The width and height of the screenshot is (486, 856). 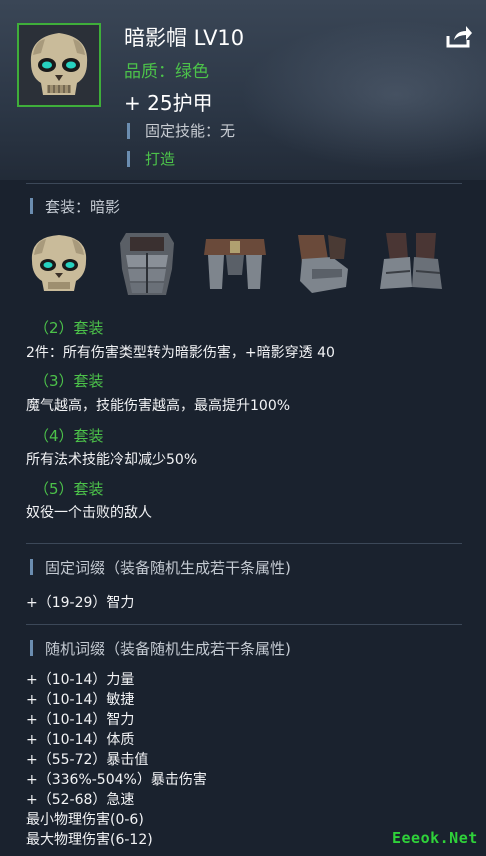 I want to click on item-armor-stat: + 25护甲, so click(x=168, y=103).